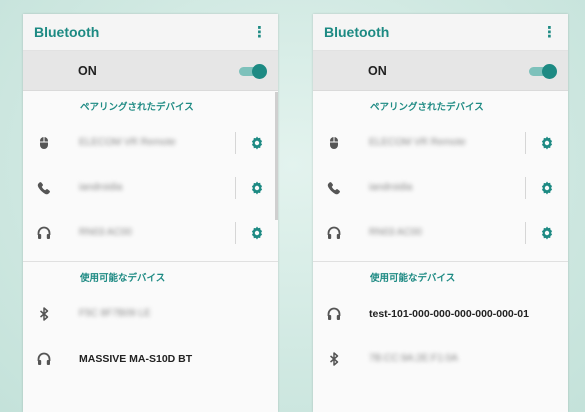 This screenshot has width=585, height=412. What do you see at coordinates (276, 156) in the screenshot?
I see `scrollbar` at bounding box center [276, 156].